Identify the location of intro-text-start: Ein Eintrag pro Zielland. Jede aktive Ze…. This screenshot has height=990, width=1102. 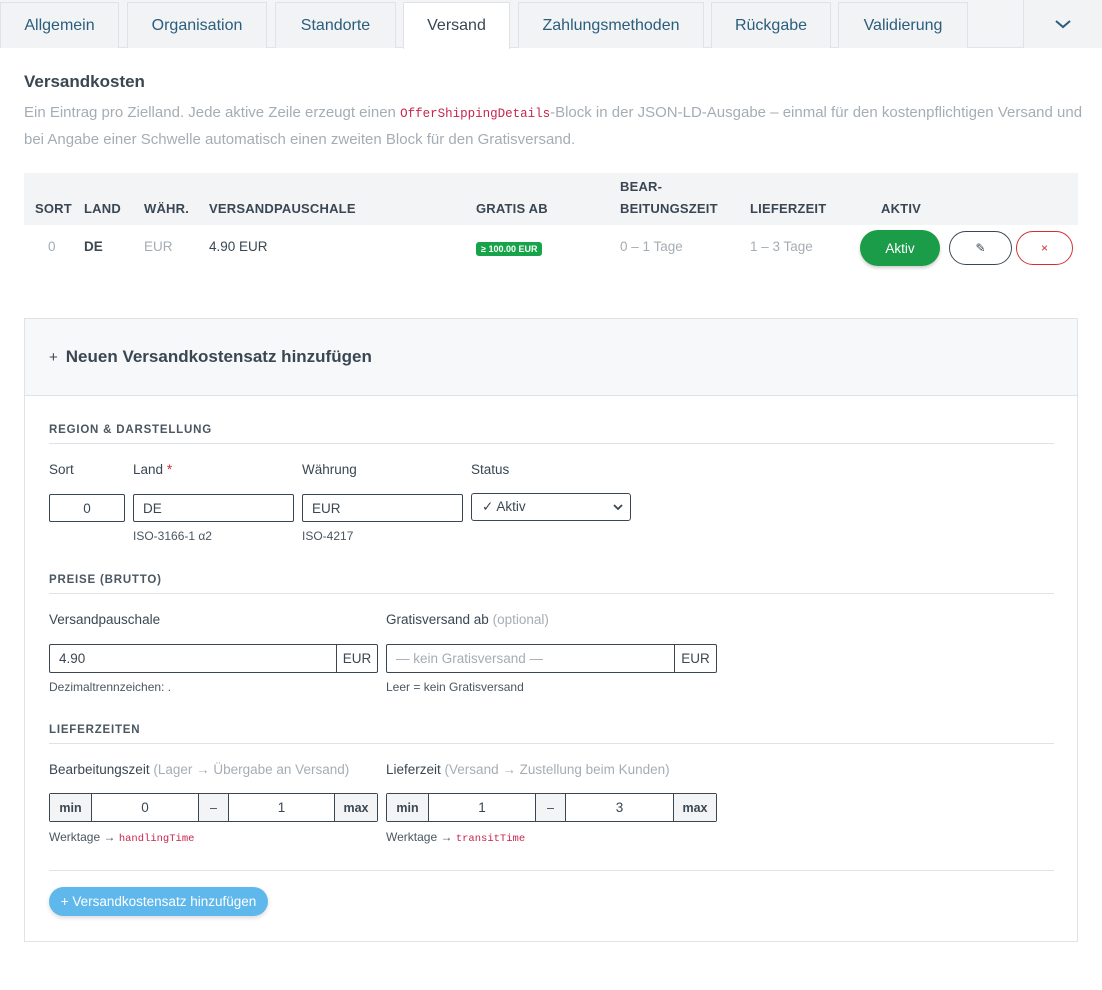
(212, 112).